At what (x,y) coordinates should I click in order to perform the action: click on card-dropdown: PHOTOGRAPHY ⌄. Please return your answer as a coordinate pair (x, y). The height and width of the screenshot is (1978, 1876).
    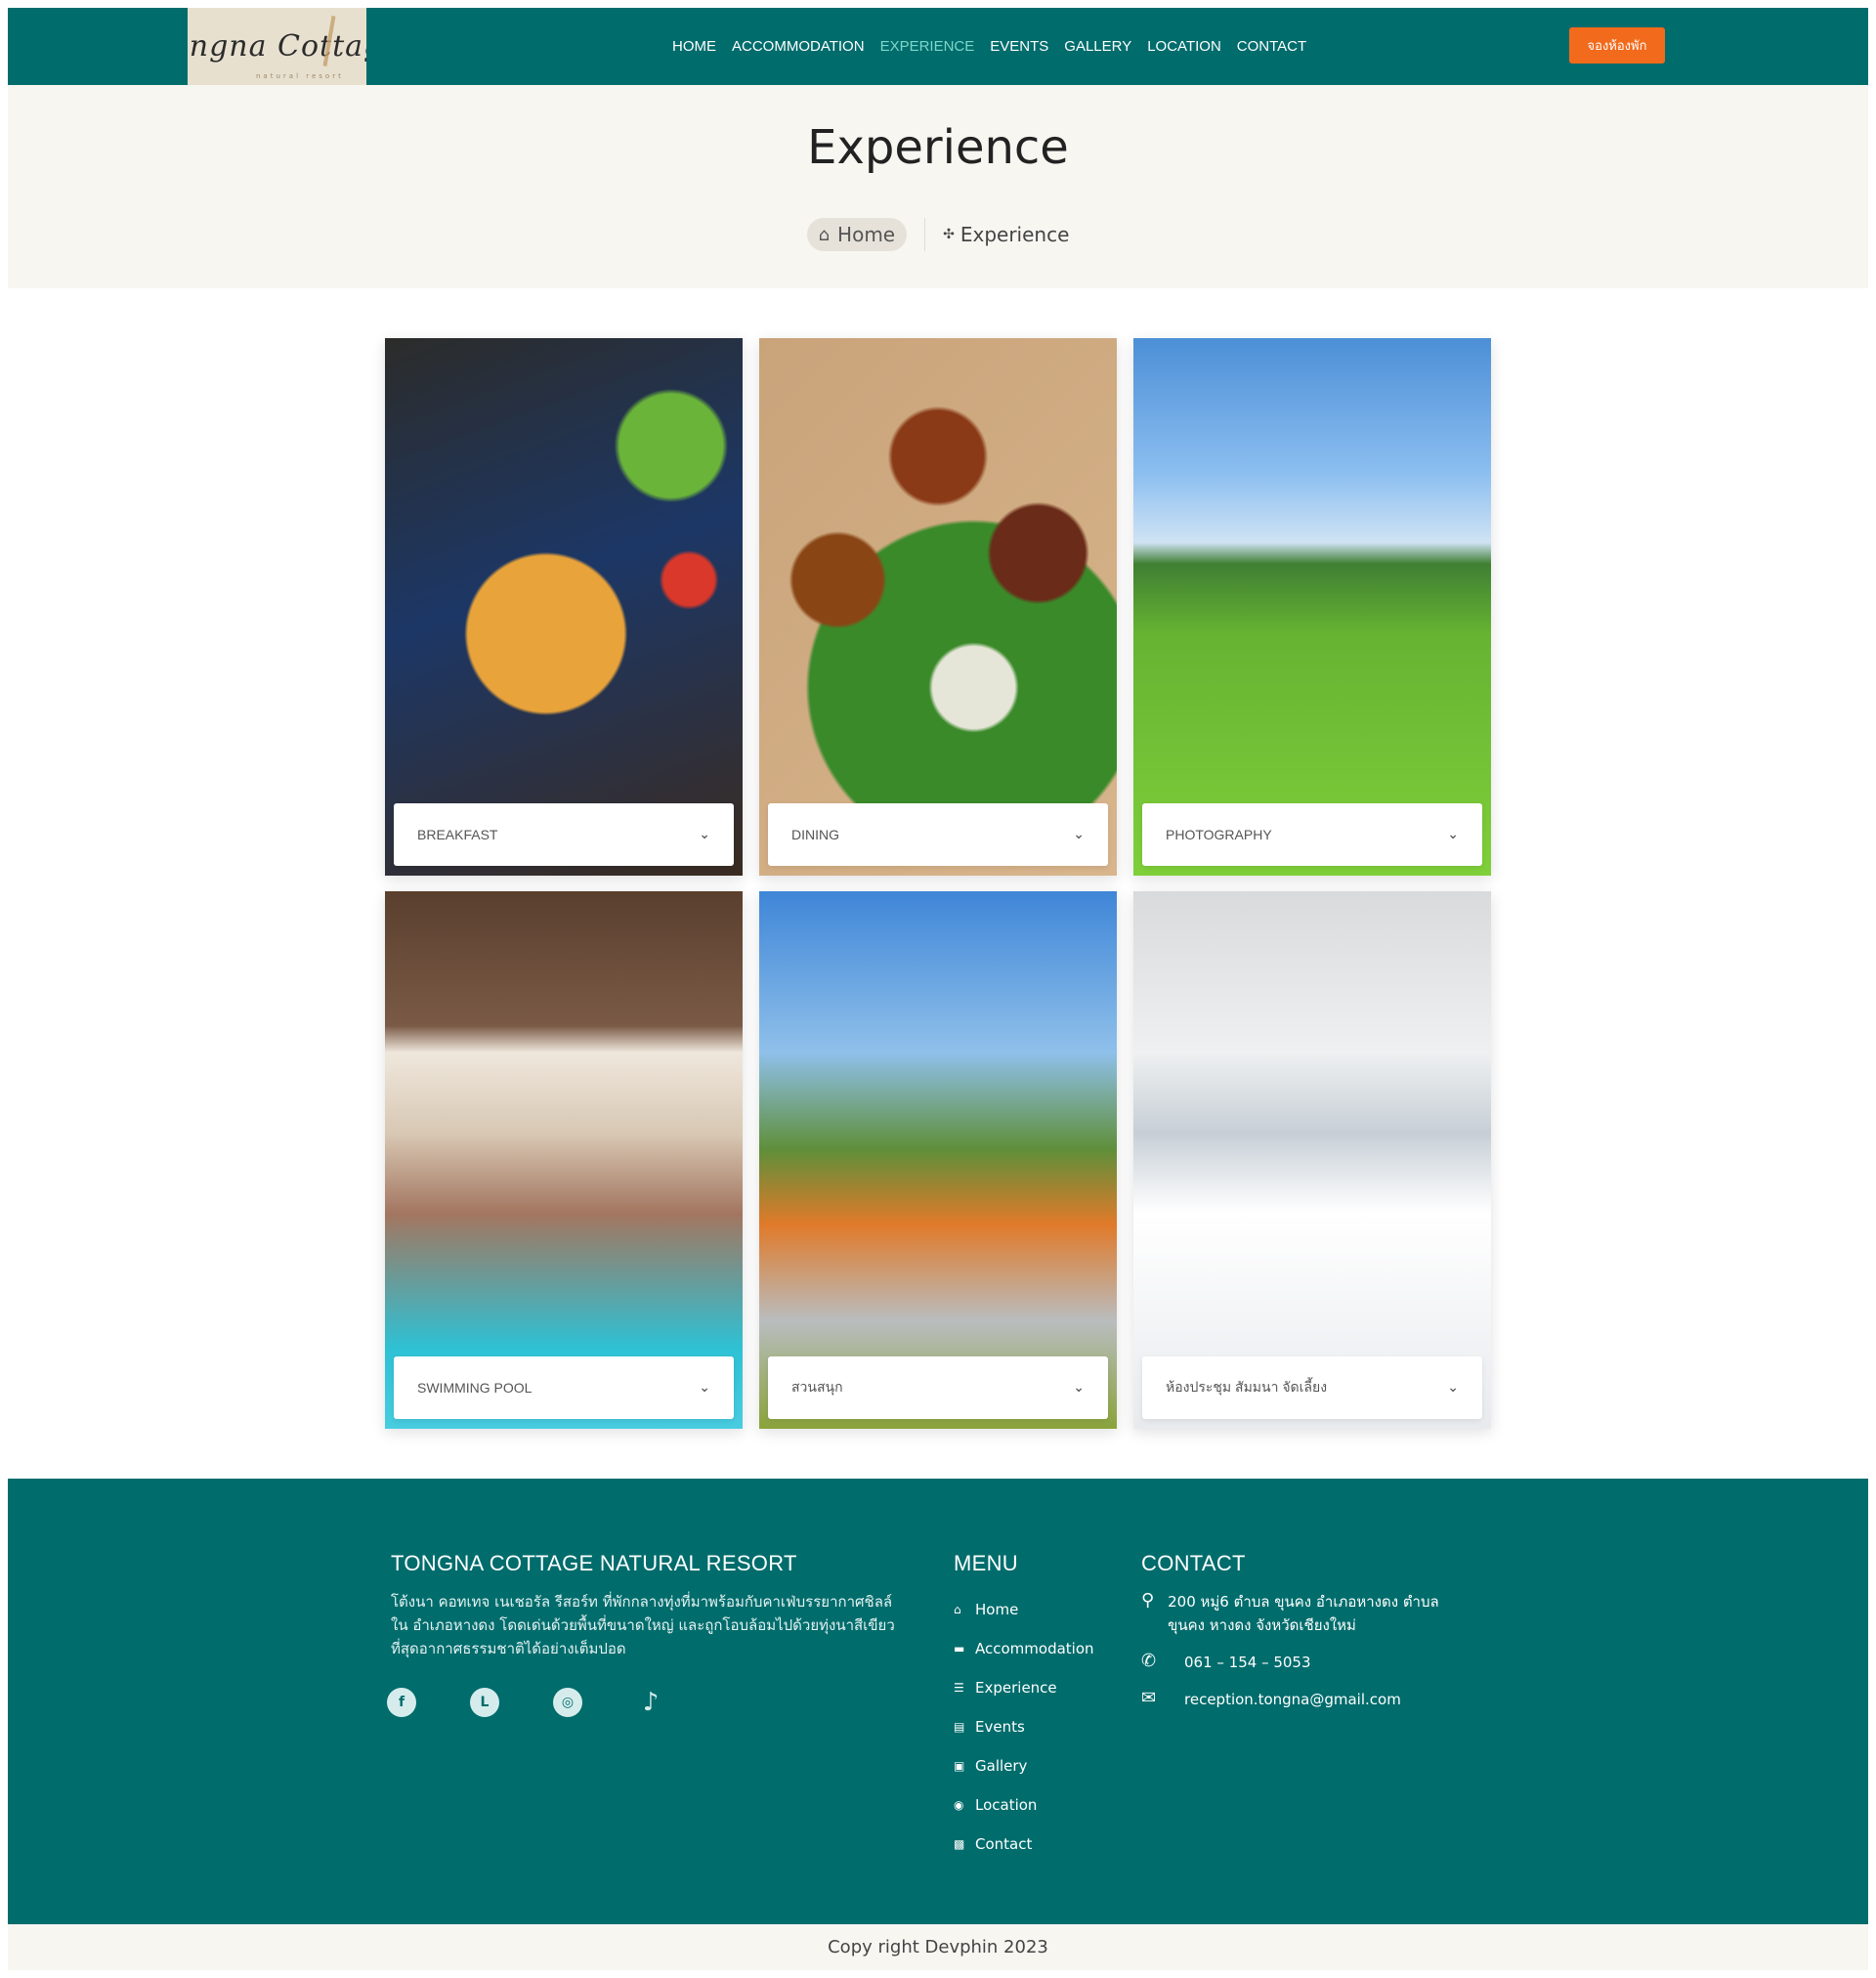
    Looking at the image, I should click on (1312, 834).